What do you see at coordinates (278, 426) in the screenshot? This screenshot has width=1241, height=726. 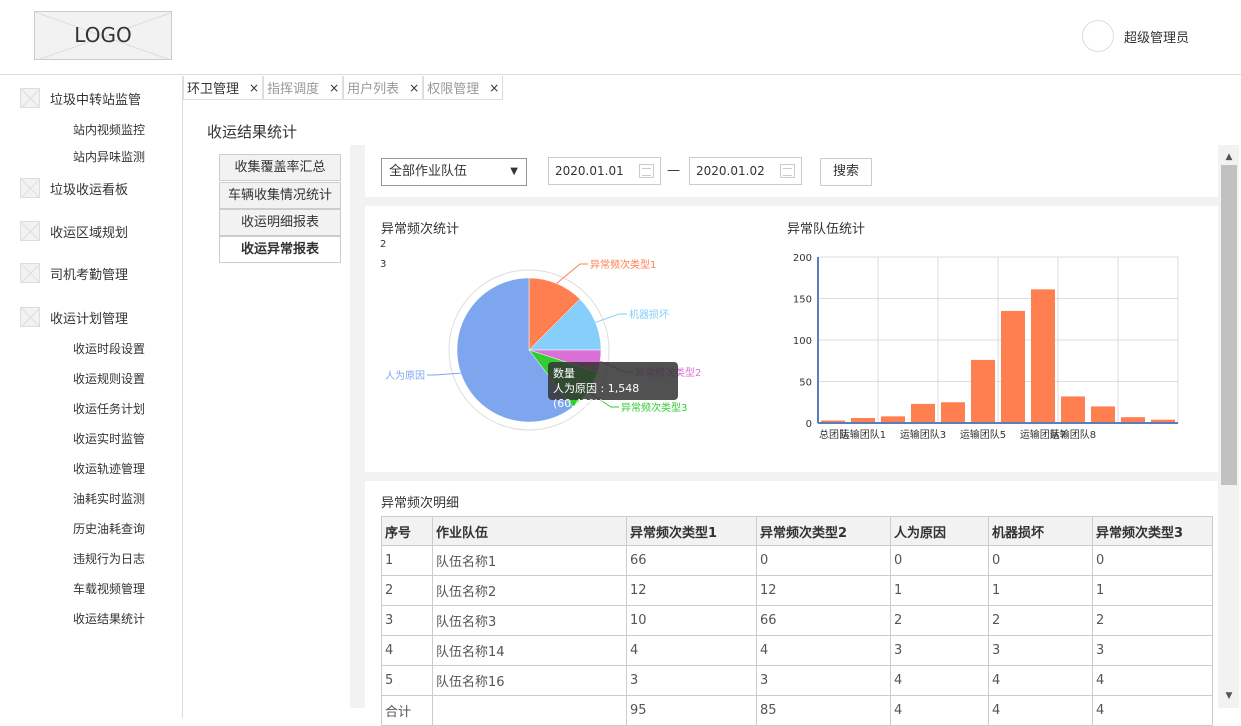 I see `report-subnav: 收集覆盖率汇总 车辆收集情况统计 收运明细报表 收运异常报表` at bounding box center [278, 426].